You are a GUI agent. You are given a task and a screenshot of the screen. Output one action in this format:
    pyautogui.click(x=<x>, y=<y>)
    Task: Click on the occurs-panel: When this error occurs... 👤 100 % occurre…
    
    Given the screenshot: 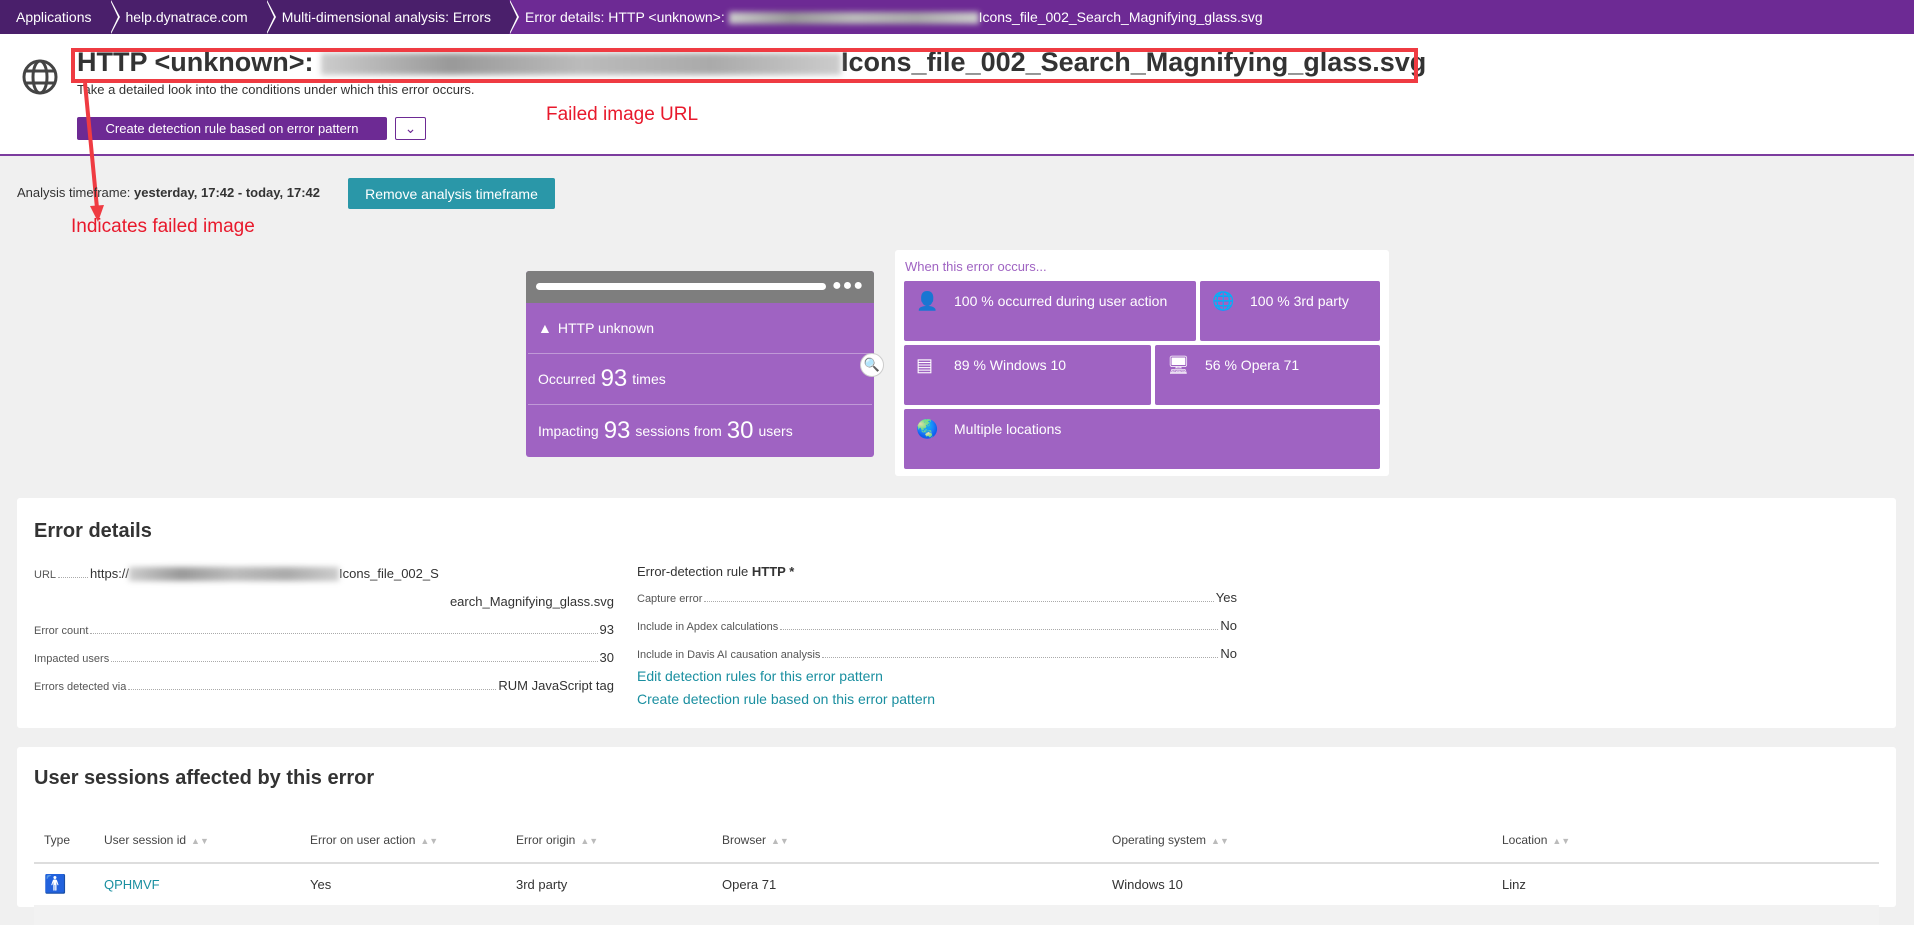 What is the action you would take?
    pyautogui.click(x=1142, y=363)
    